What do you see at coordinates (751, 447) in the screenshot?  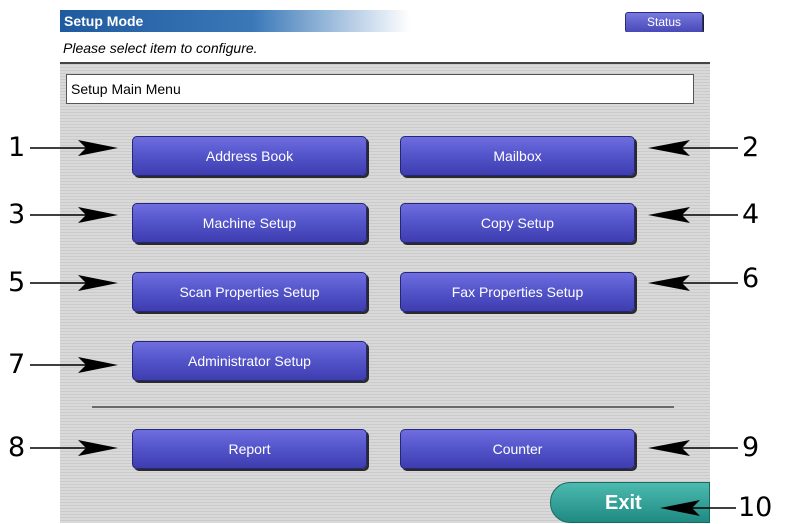 I see `callout-9: 9` at bounding box center [751, 447].